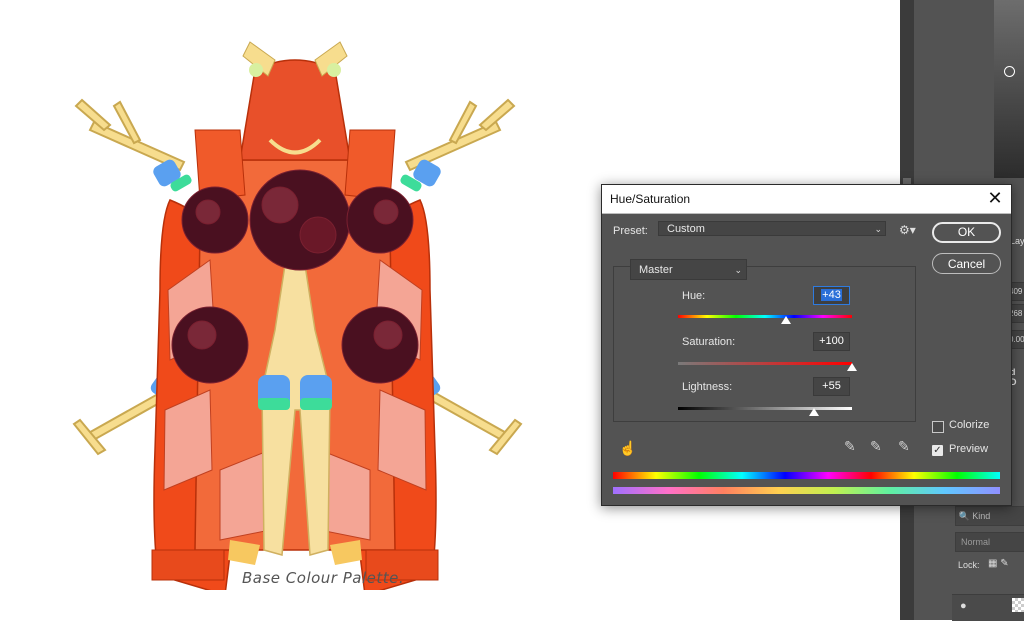 This screenshot has height=621, width=1024. Describe the element at coordinates (981, 516) in the screenshot. I see `kind-filter-label: Kind` at that location.